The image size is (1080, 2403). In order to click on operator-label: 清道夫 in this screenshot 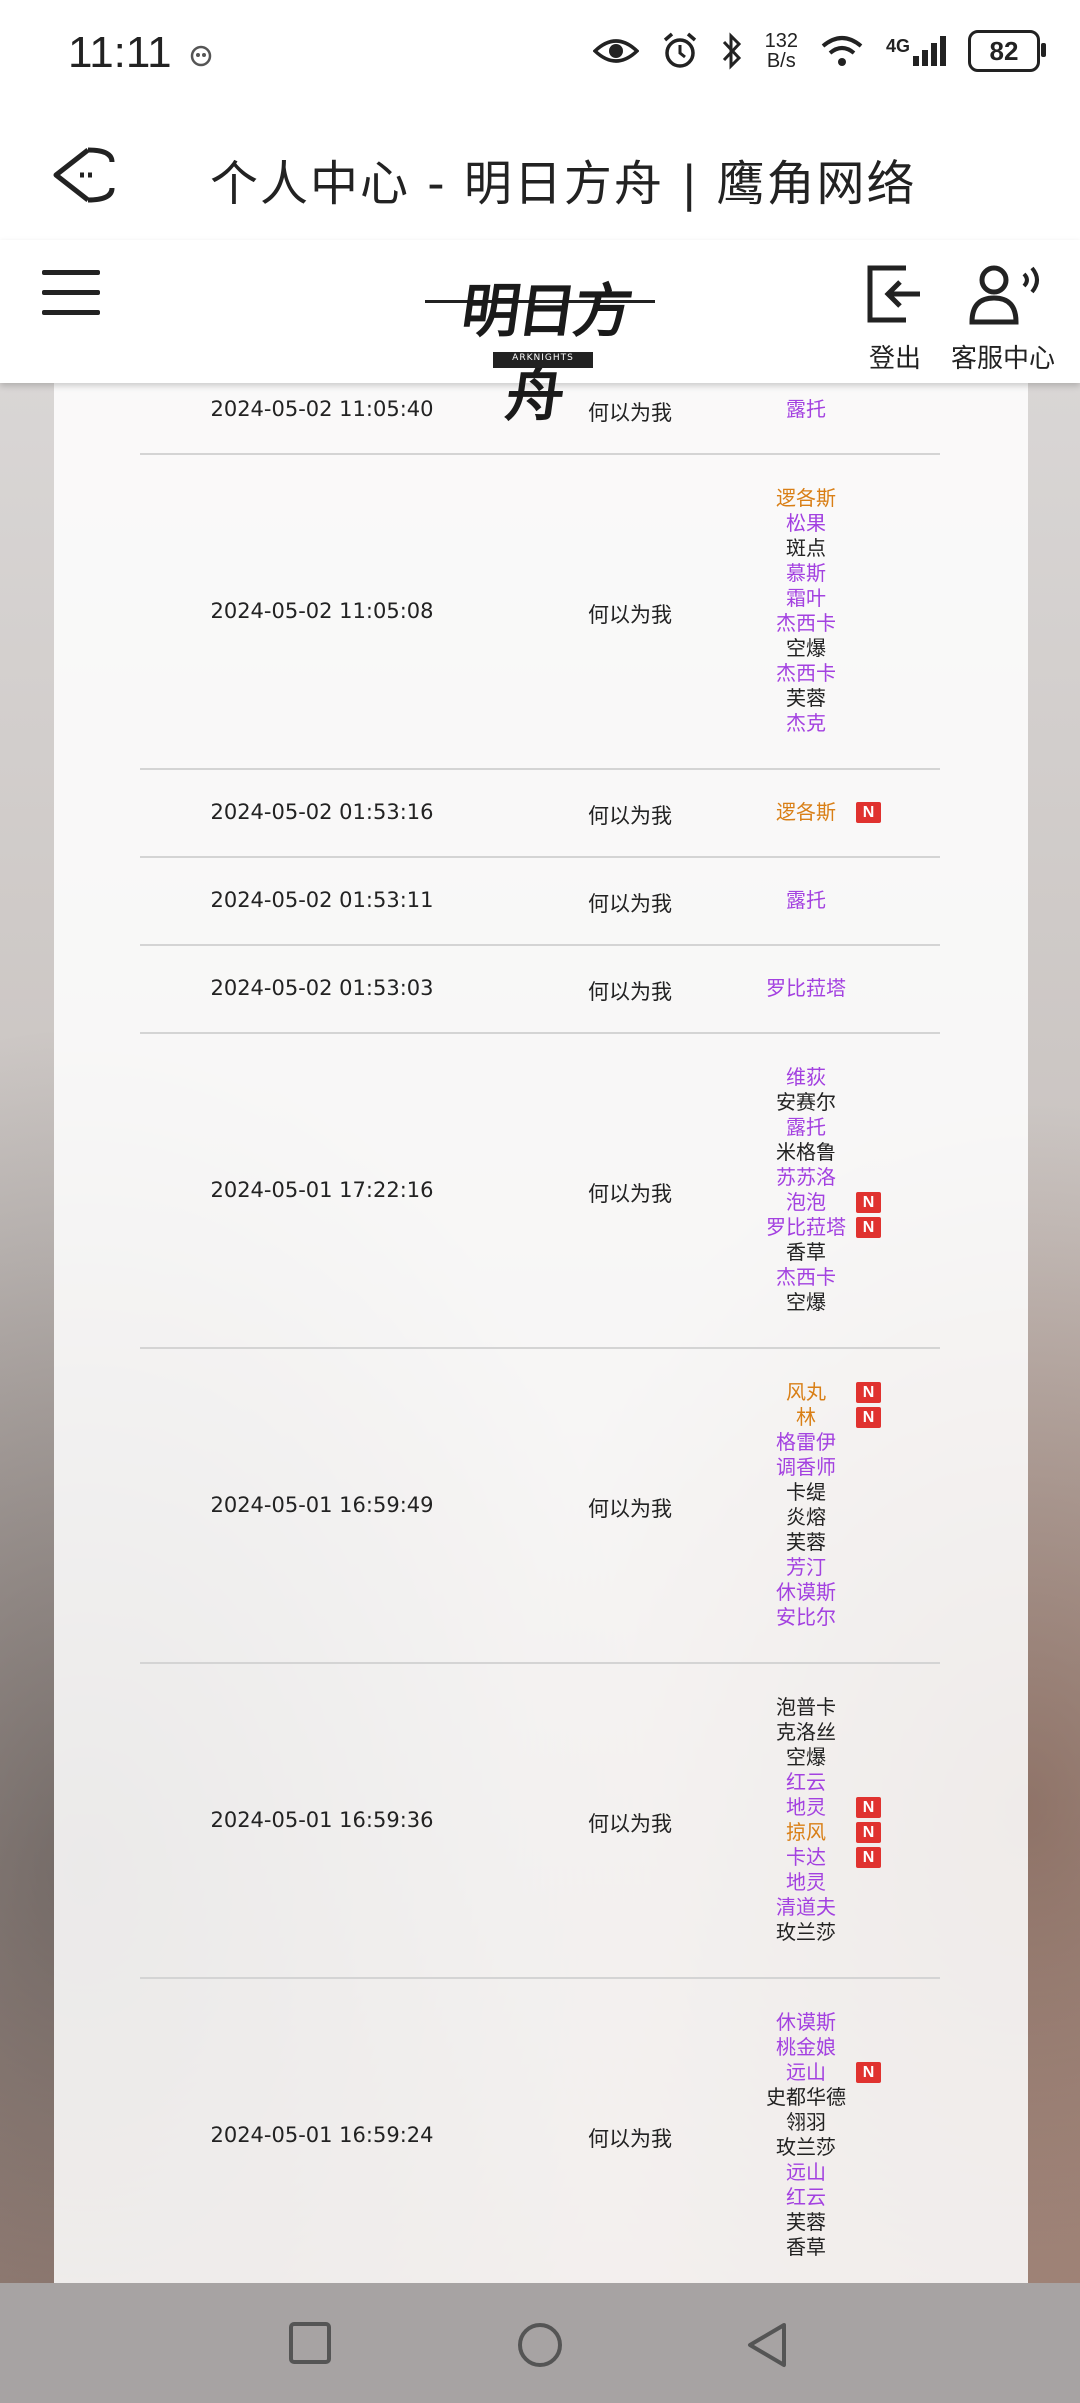, I will do `click(806, 1906)`.